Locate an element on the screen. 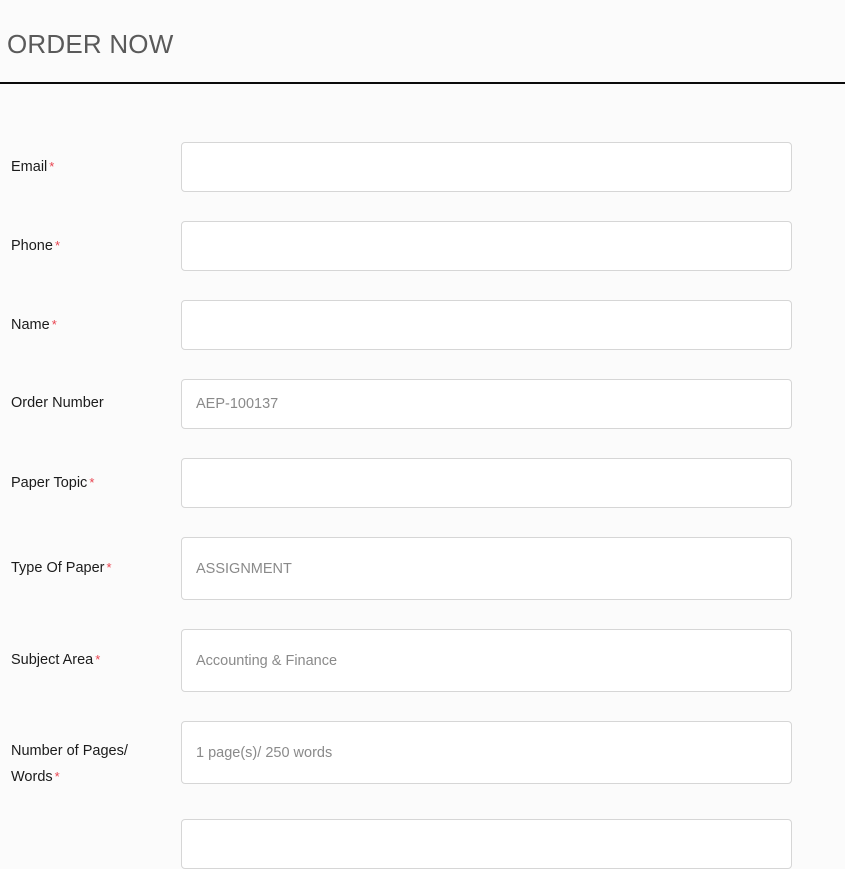 This screenshot has height=869, width=845. form-row: Name * is located at coordinates (422, 325).